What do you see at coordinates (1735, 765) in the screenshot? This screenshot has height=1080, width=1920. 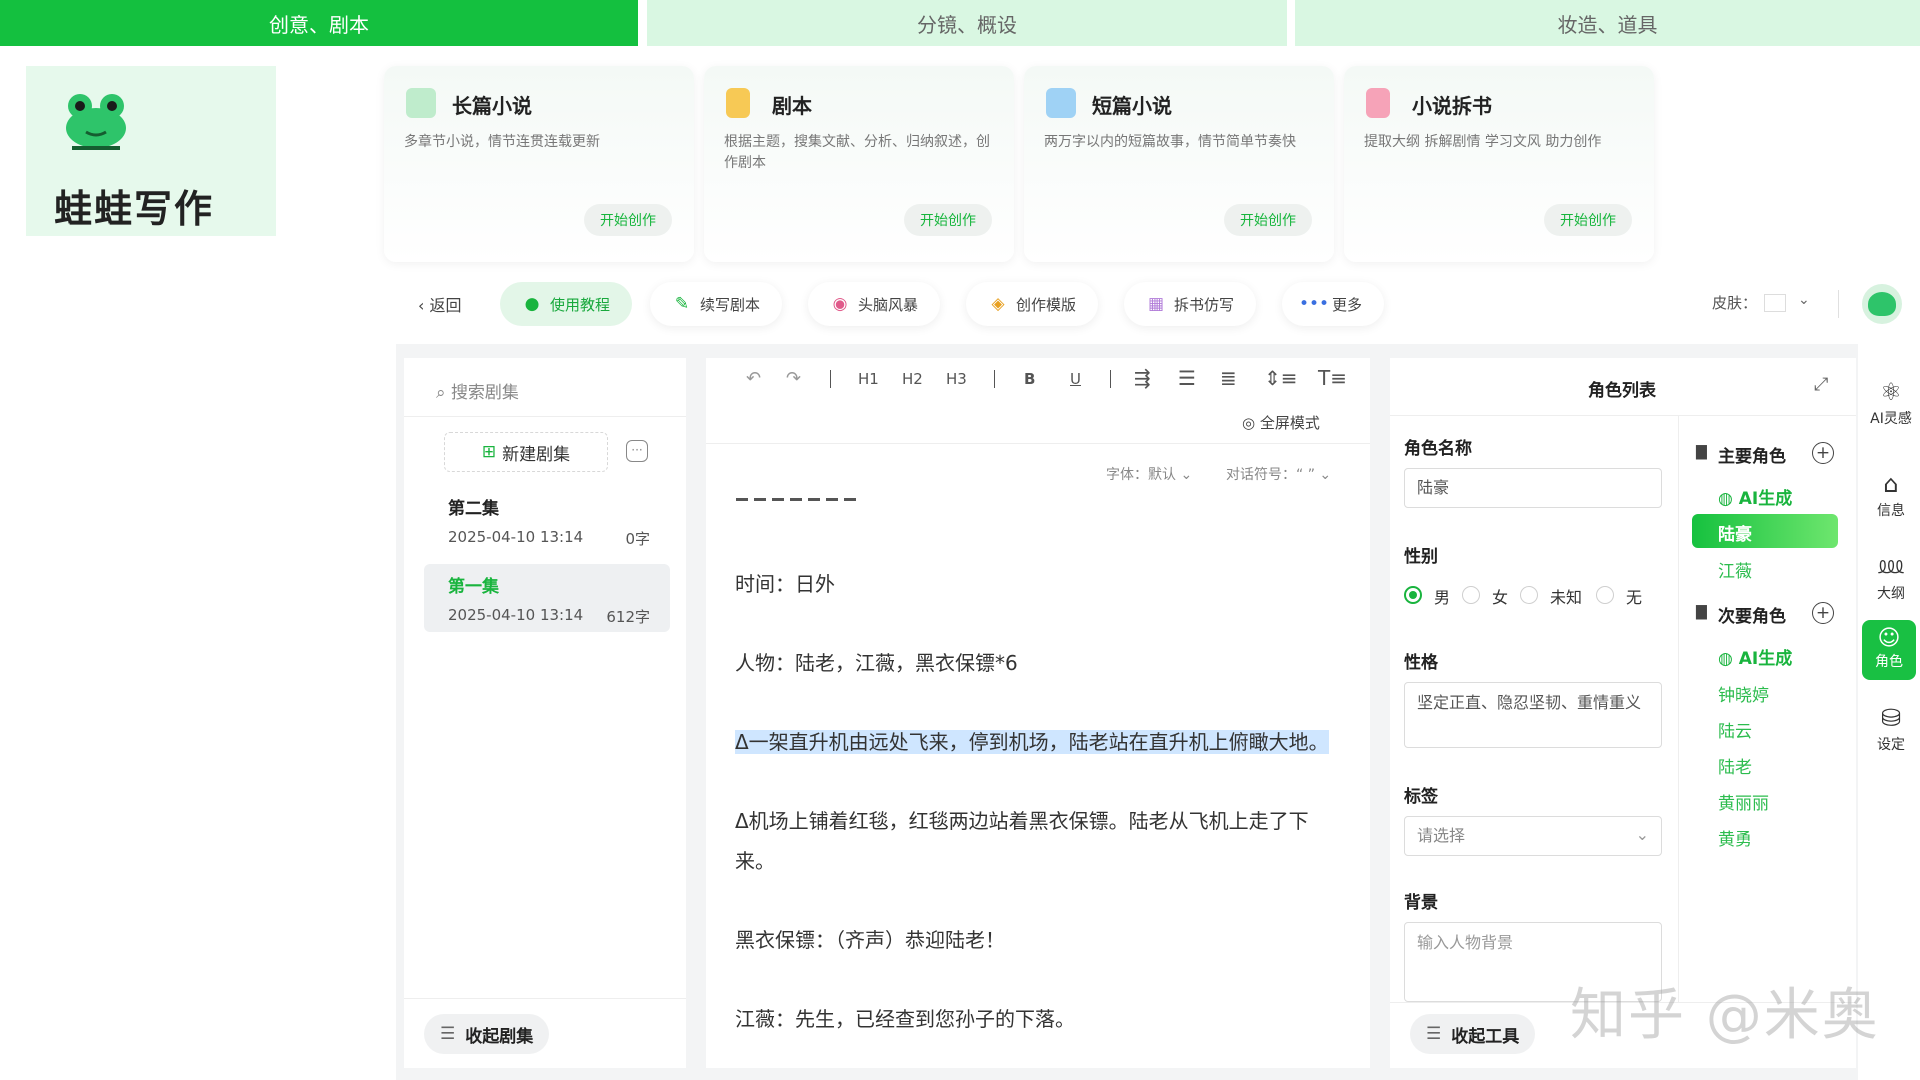 I see `role-item: 陆老` at bounding box center [1735, 765].